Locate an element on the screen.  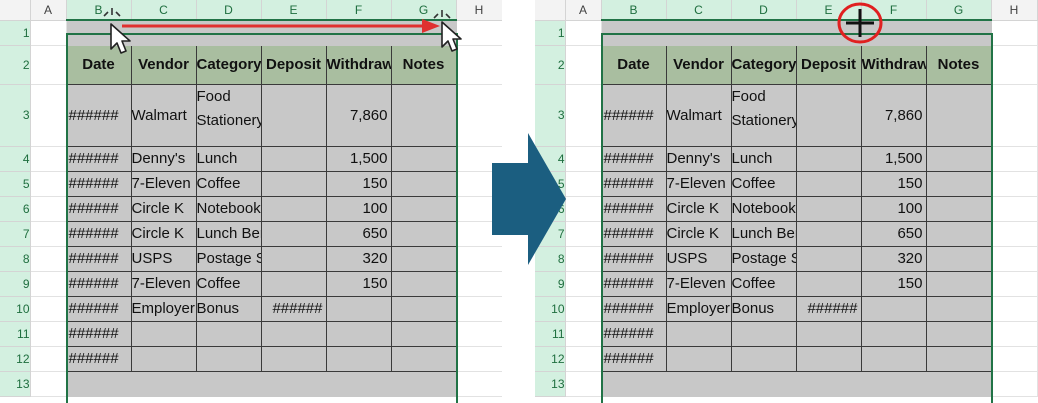
table-cell: Bonus is located at coordinates (763, 308).